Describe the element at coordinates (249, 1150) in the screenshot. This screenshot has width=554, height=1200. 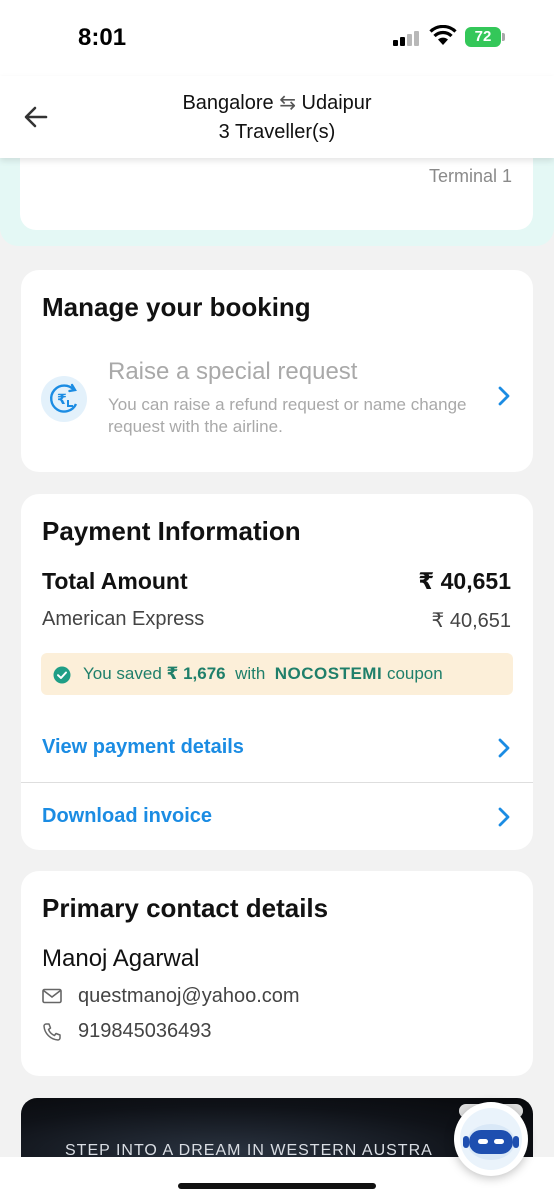
I see `promo-text: STEP INTO A DREAM IN WESTERN AUSTRA` at that location.